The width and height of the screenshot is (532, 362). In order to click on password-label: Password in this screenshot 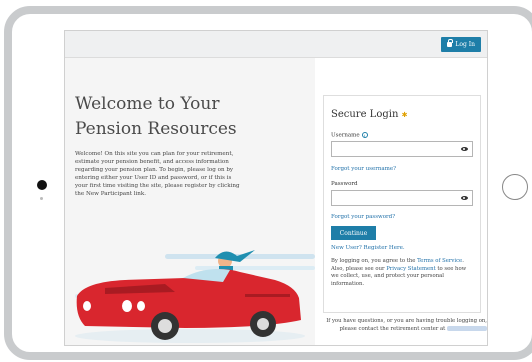, I will do `click(344, 184)`.